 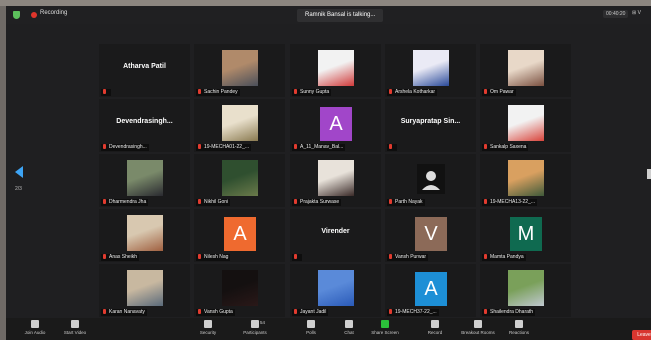 What do you see at coordinates (216, 202) in the screenshot?
I see `participant-name: Nikhil Goni` at bounding box center [216, 202].